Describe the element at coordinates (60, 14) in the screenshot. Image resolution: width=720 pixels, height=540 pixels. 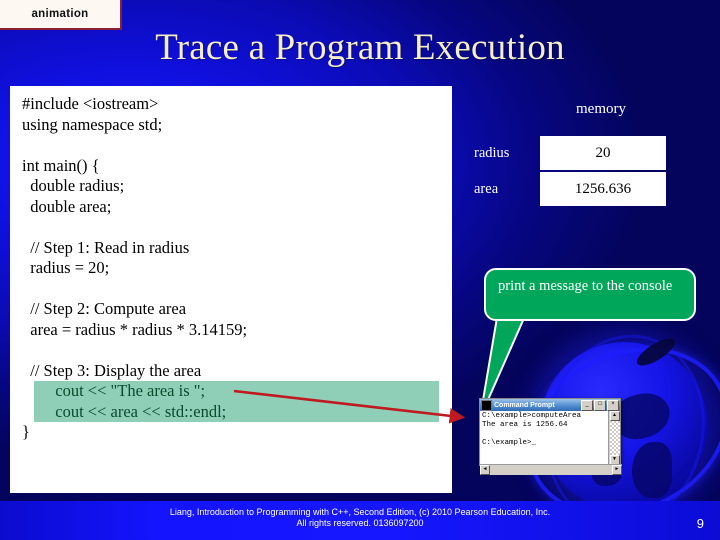
I see `animation-tab-label: animation` at that location.